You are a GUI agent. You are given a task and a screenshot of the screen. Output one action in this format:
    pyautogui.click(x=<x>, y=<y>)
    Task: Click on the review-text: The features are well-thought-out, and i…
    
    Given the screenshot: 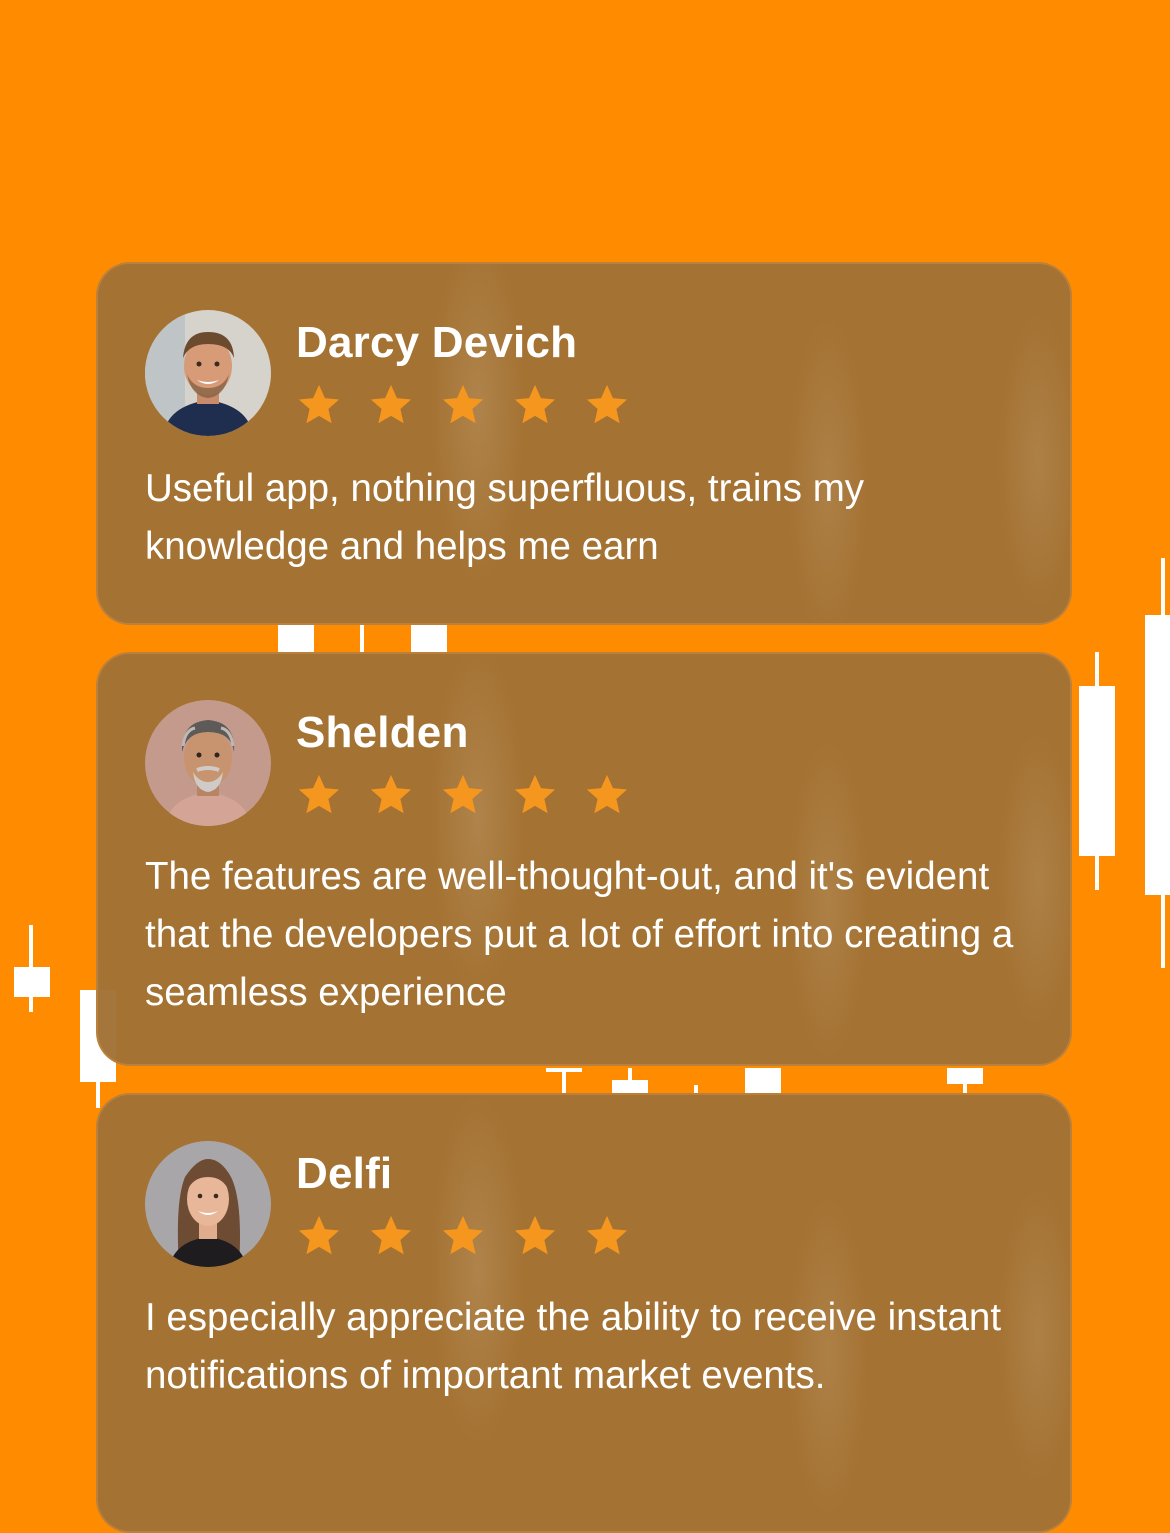 What is the action you would take?
    pyautogui.click(x=579, y=934)
    